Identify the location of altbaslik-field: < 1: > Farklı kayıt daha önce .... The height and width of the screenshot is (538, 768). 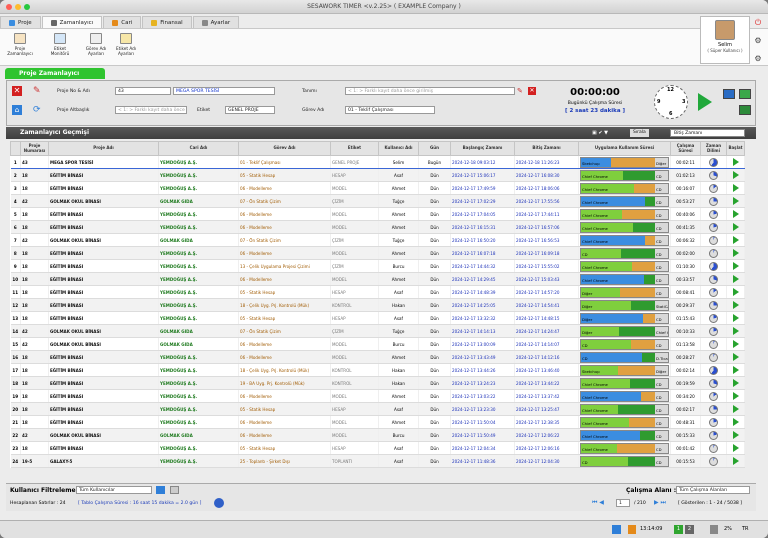
(151, 110).